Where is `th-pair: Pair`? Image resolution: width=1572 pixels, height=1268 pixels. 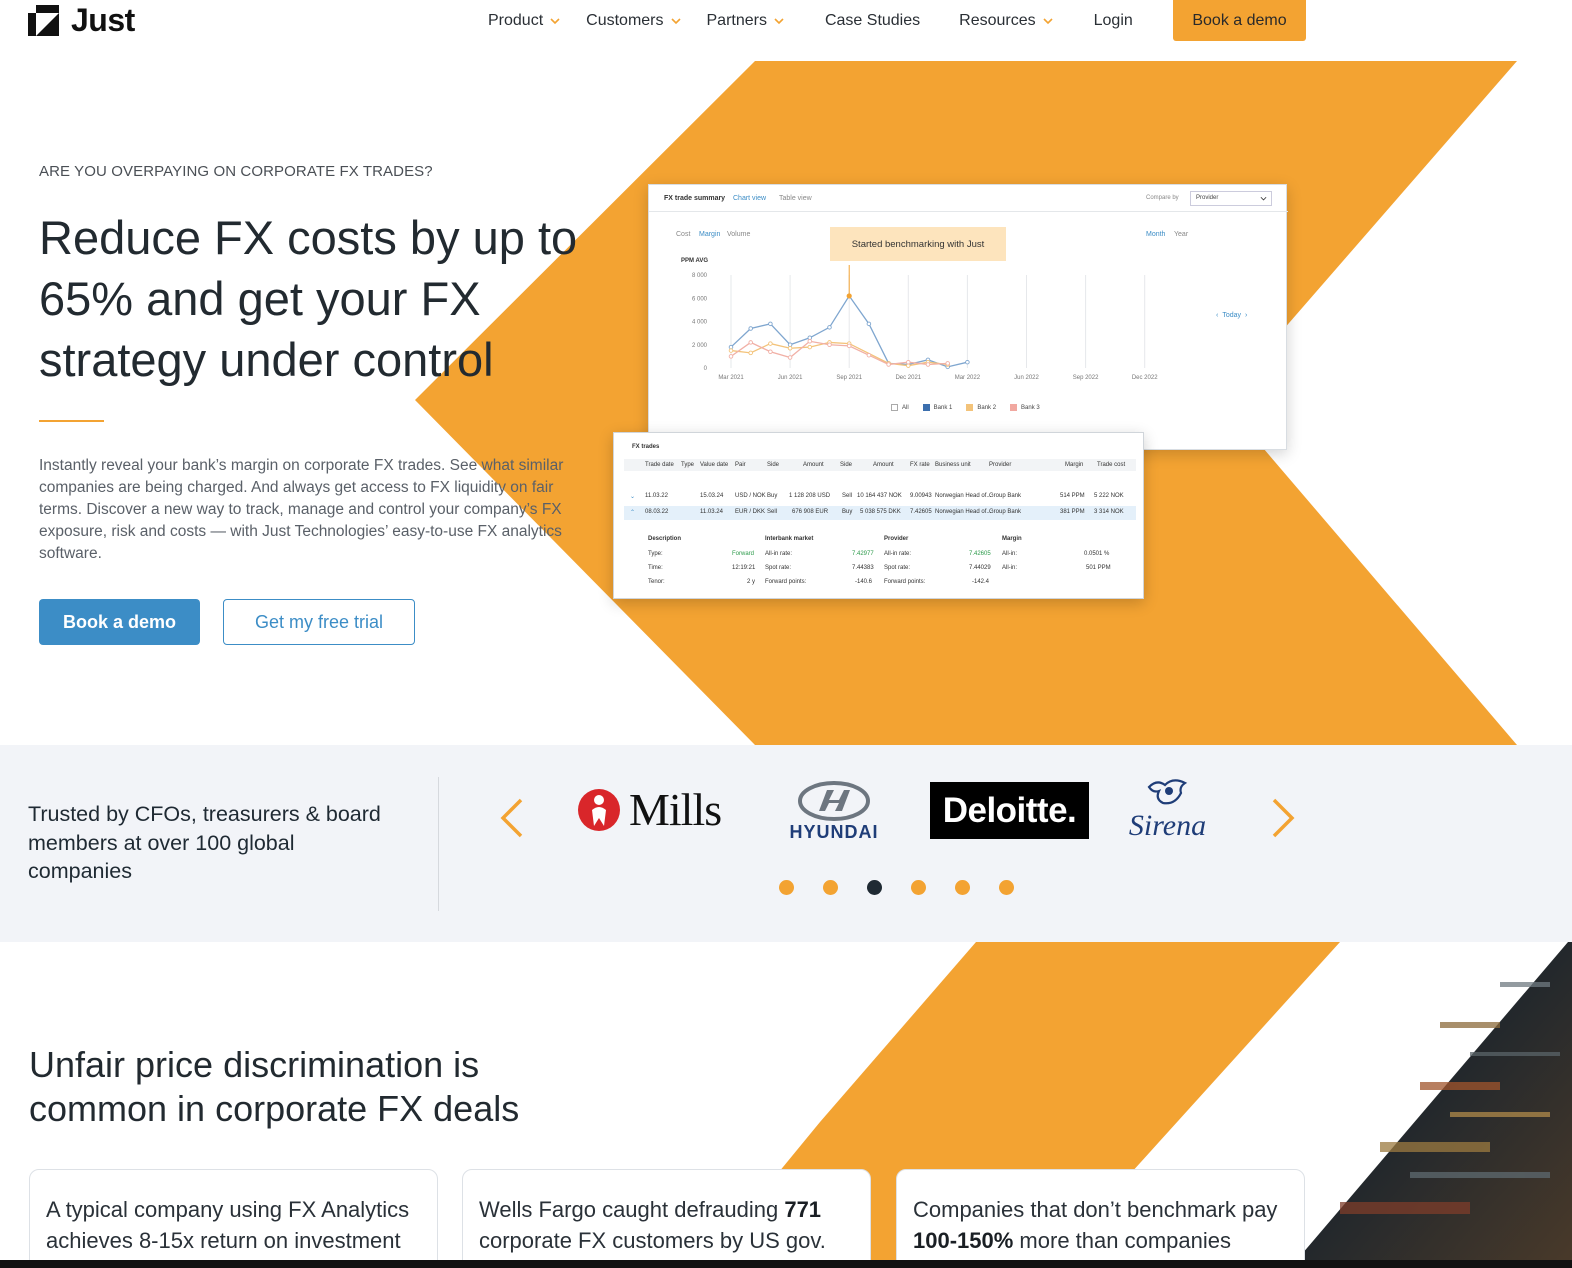 th-pair: Pair is located at coordinates (740, 465).